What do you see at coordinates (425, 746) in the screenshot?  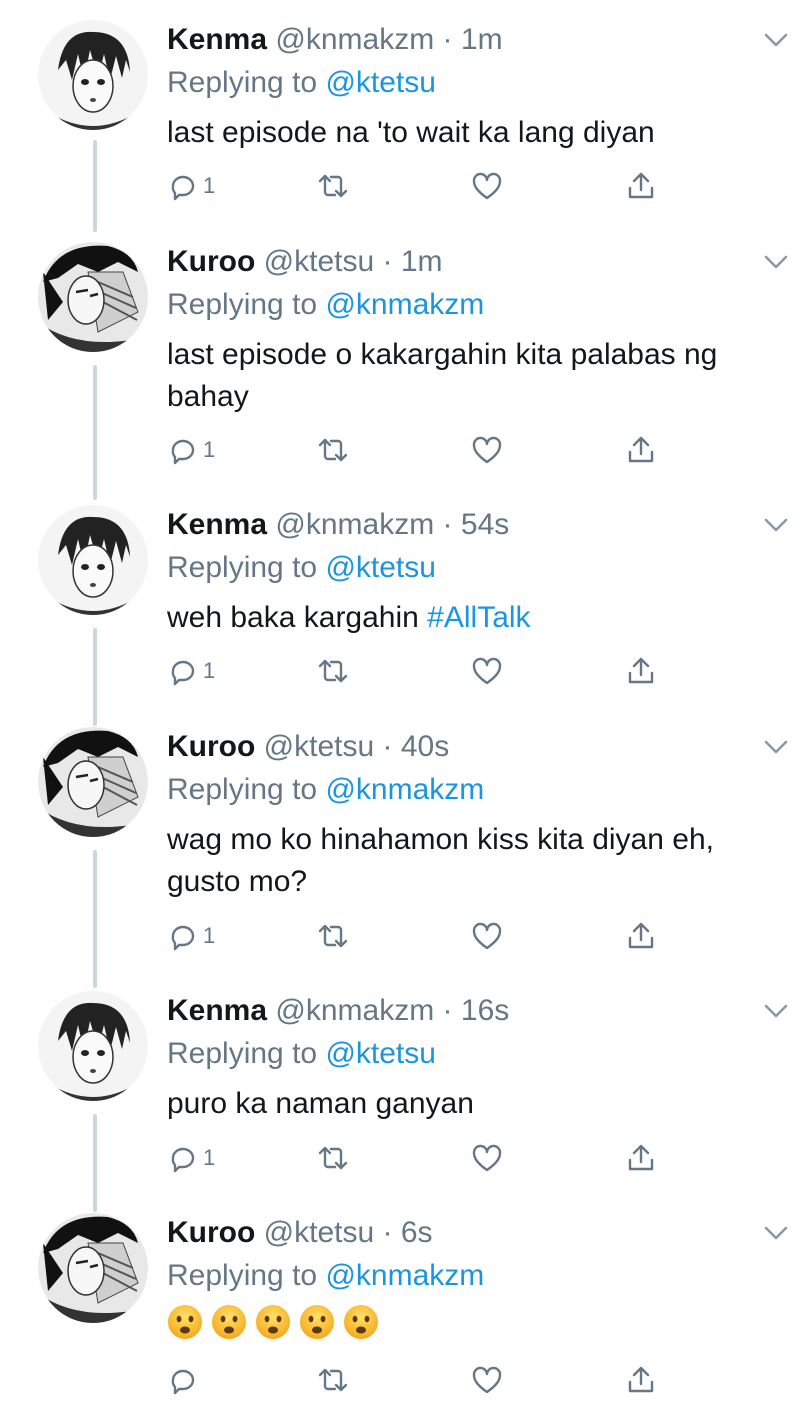 I see `timestamp: 40s` at bounding box center [425, 746].